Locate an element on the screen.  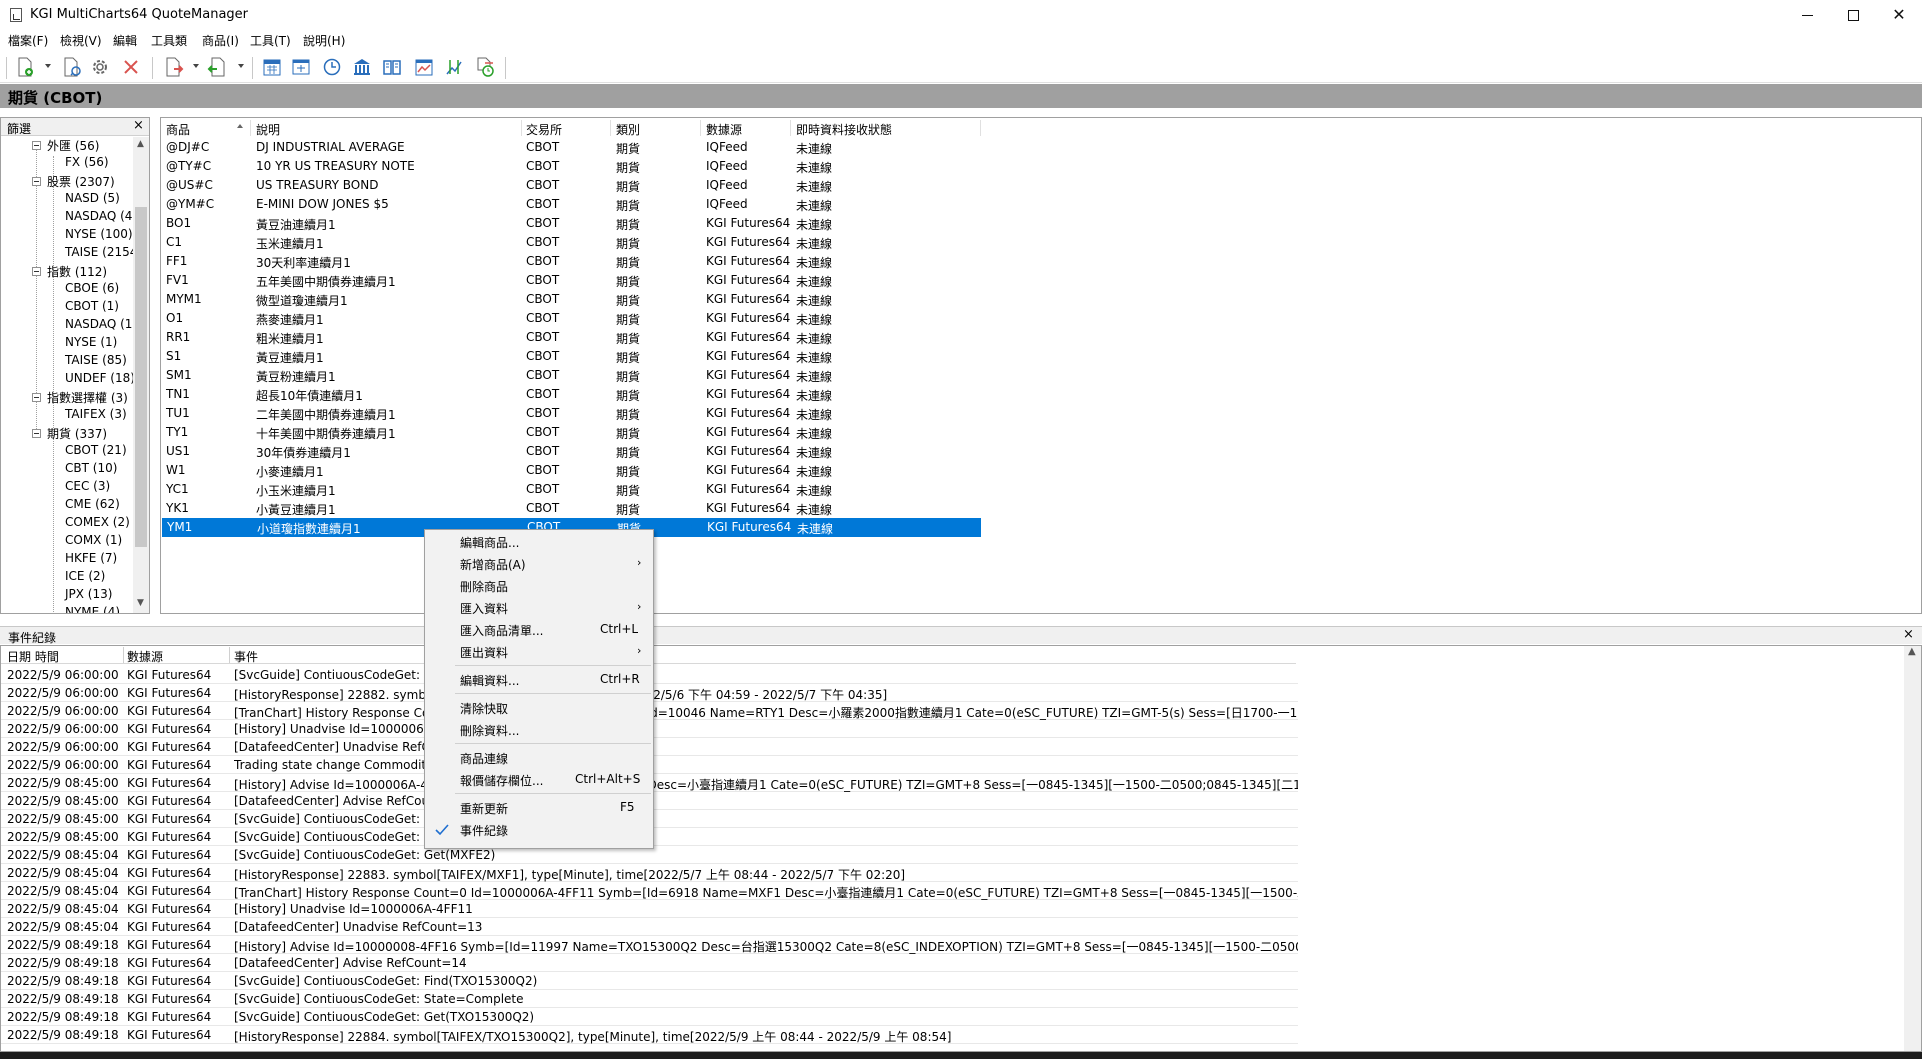
symbol-row: FF1 30天利率連續月1 CBOT 期貨 KGI Futures64 未連線 is located at coordinates (571, 261).